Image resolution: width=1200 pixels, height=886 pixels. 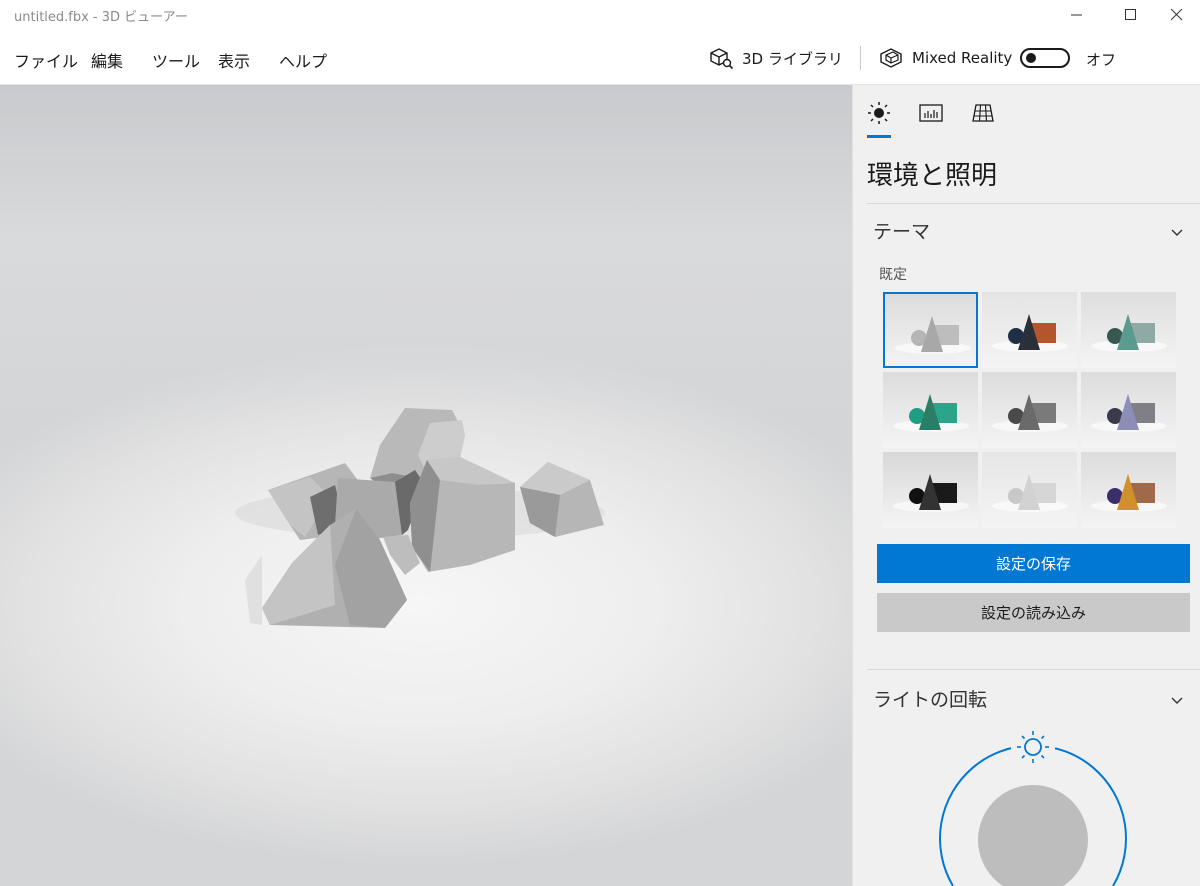 I want to click on menu-help: ヘルプ, so click(x=303, y=60).